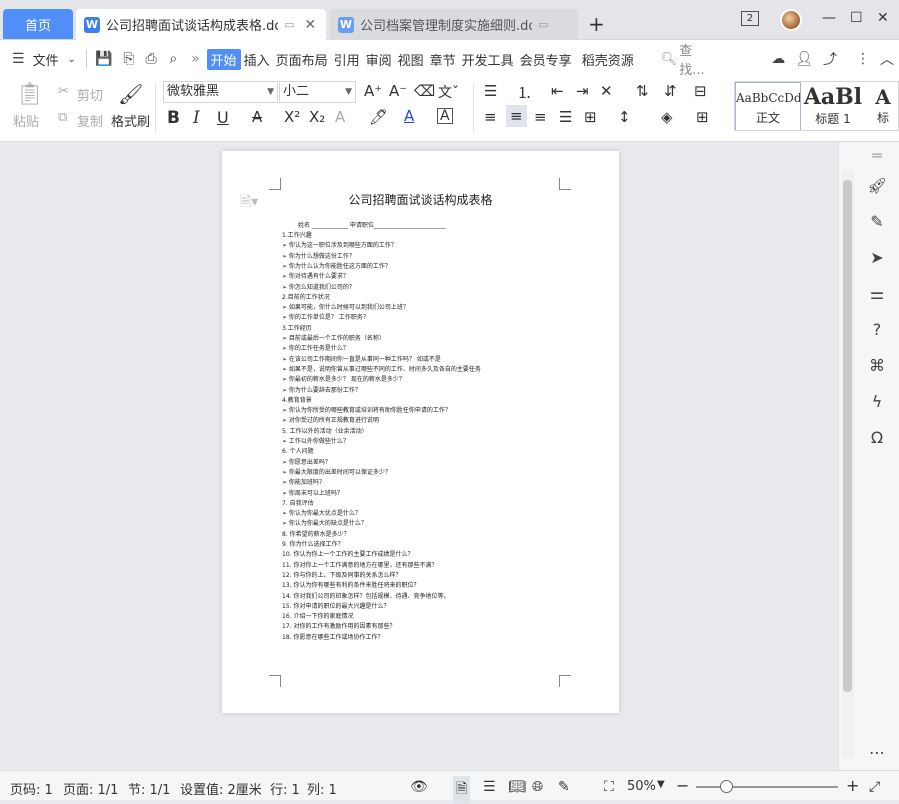  What do you see at coordinates (726, 786) in the screenshot?
I see `zoom-slider-thumb` at bounding box center [726, 786].